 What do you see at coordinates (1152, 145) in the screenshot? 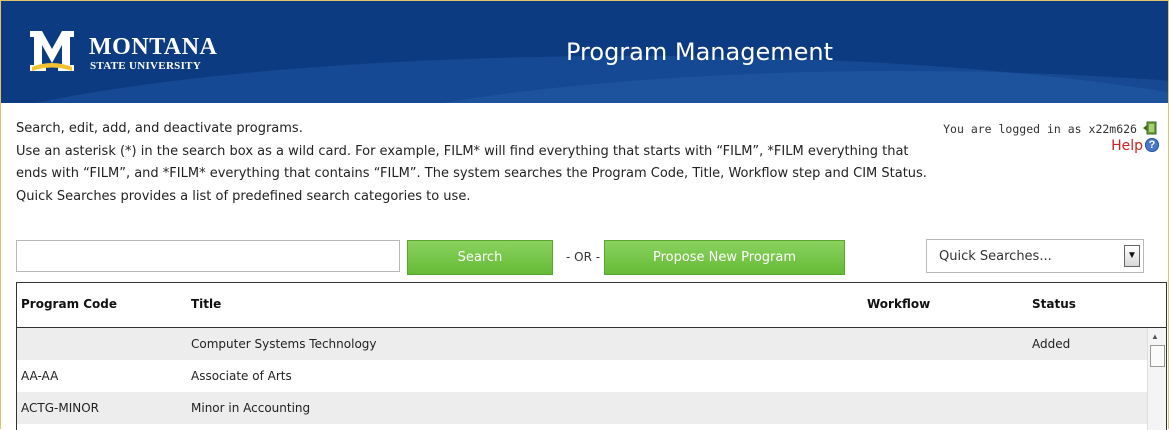
I see `help-icon: ?` at bounding box center [1152, 145].